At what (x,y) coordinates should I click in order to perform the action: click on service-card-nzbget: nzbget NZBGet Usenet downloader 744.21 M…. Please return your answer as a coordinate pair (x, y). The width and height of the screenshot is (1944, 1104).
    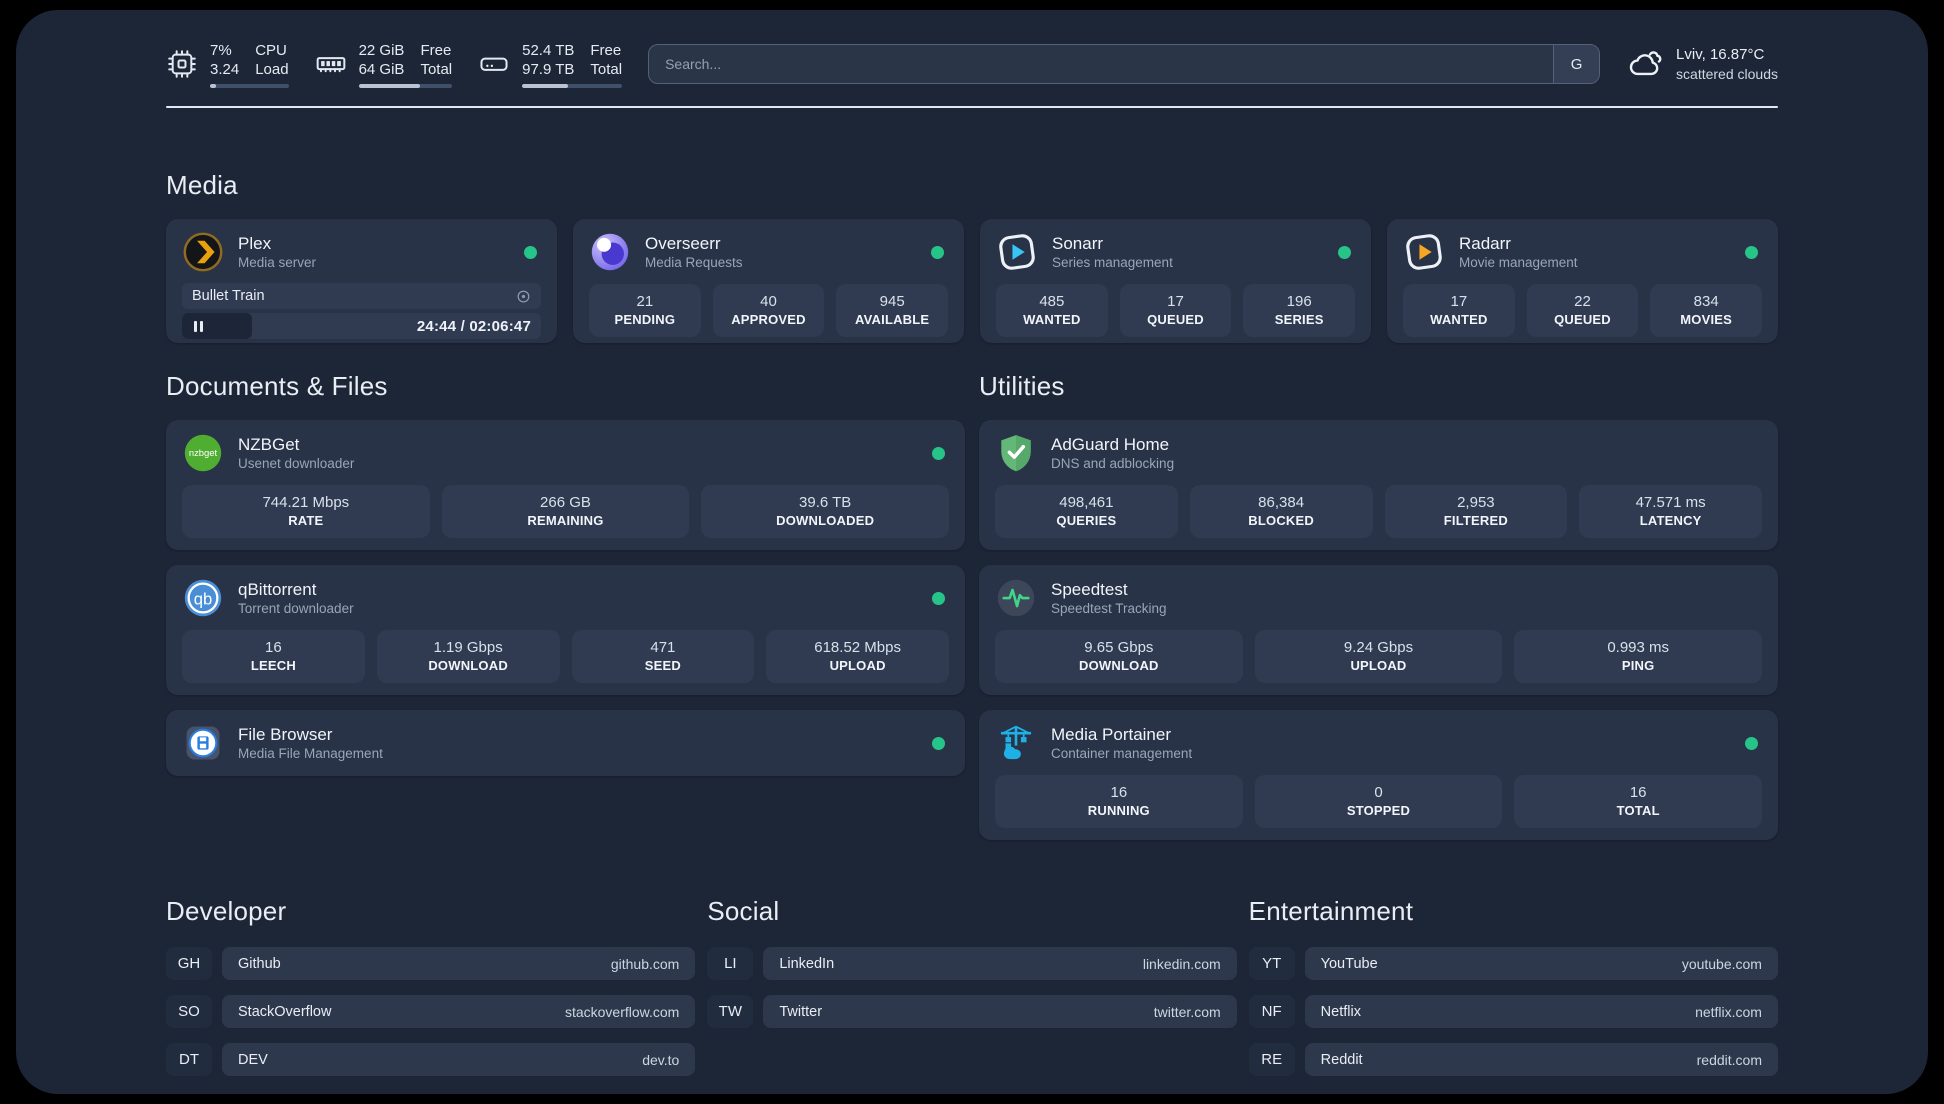
    Looking at the image, I should click on (565, 485).